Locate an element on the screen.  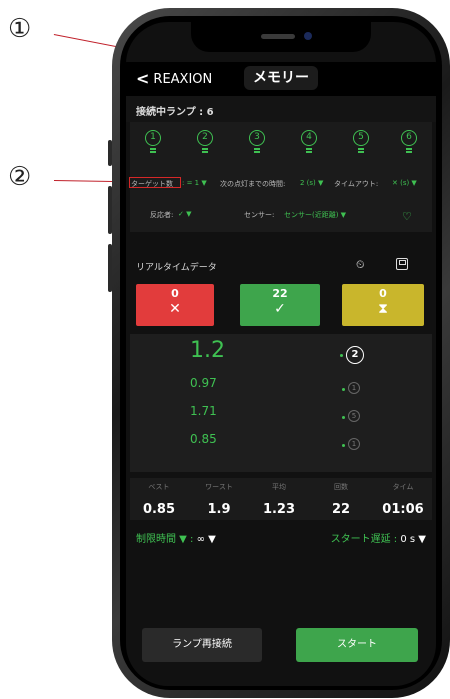
check-icon: ✓ is located at coordinates (280, 309).